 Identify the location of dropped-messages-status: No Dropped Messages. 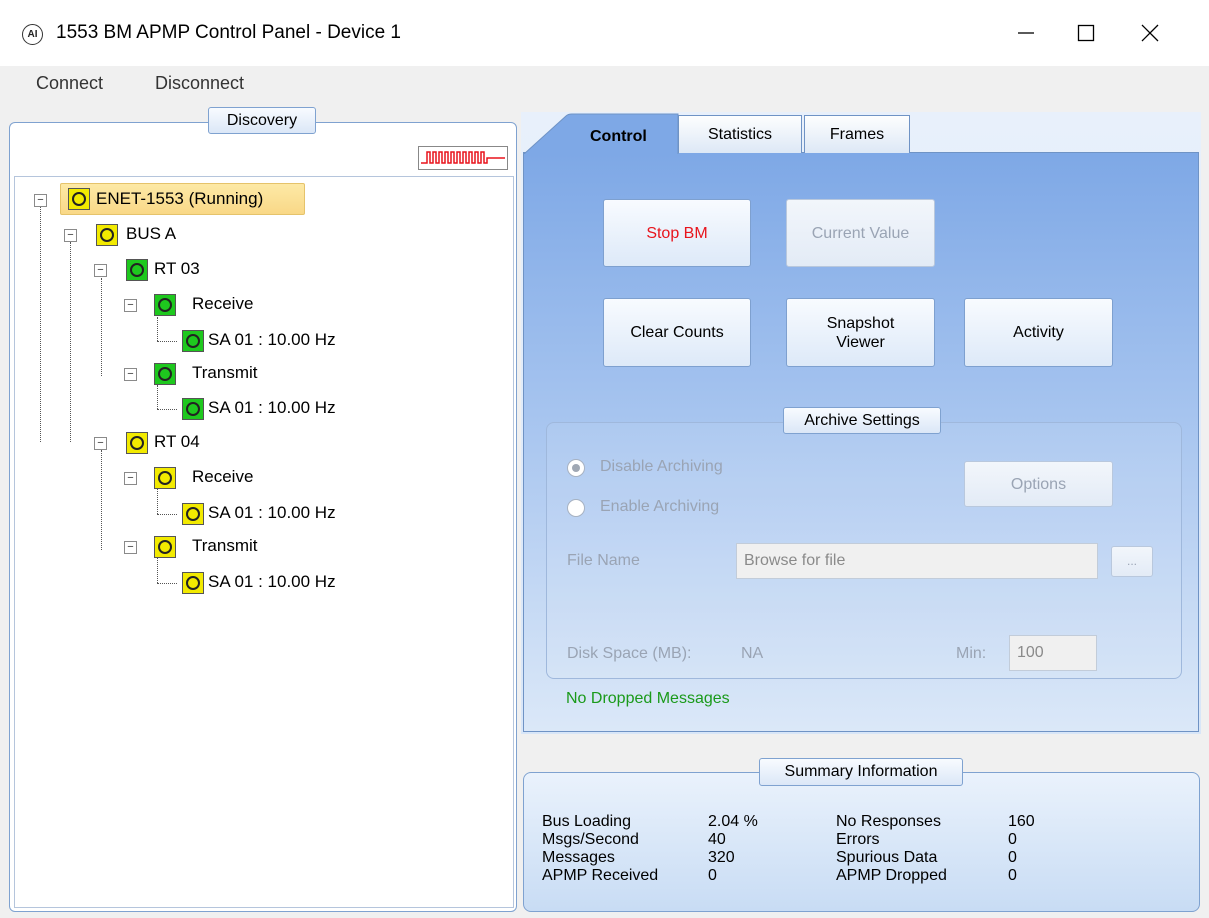
(648, 698).